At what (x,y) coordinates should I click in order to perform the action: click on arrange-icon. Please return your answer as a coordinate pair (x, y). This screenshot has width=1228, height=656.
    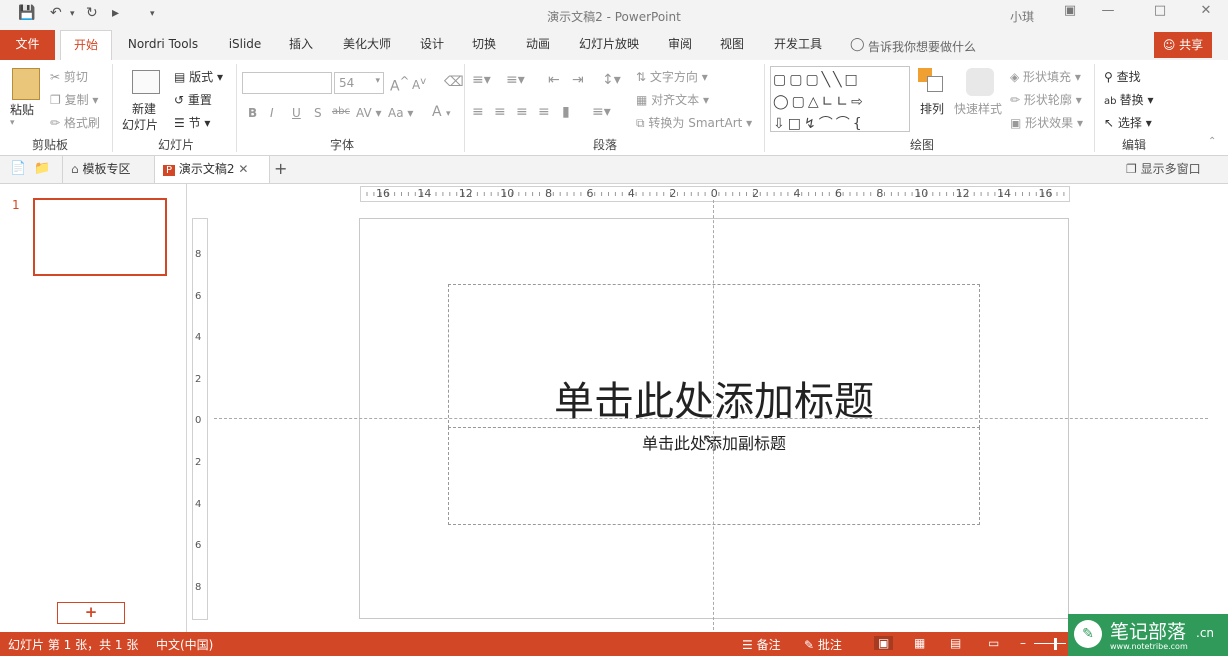
    Looking at the image, I should click on (931, 80).